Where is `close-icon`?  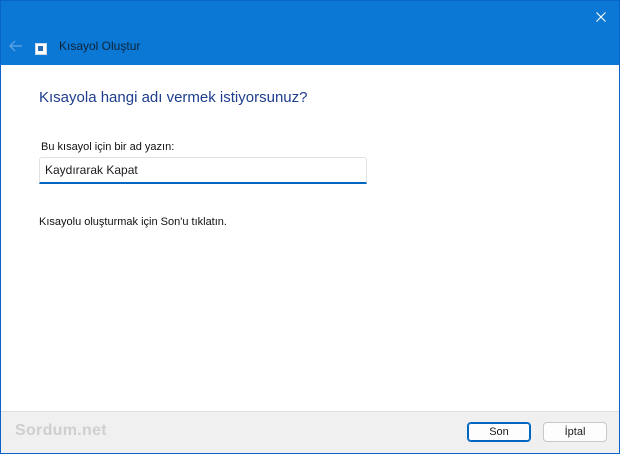
close-icon is located at coordinates (601, 17).